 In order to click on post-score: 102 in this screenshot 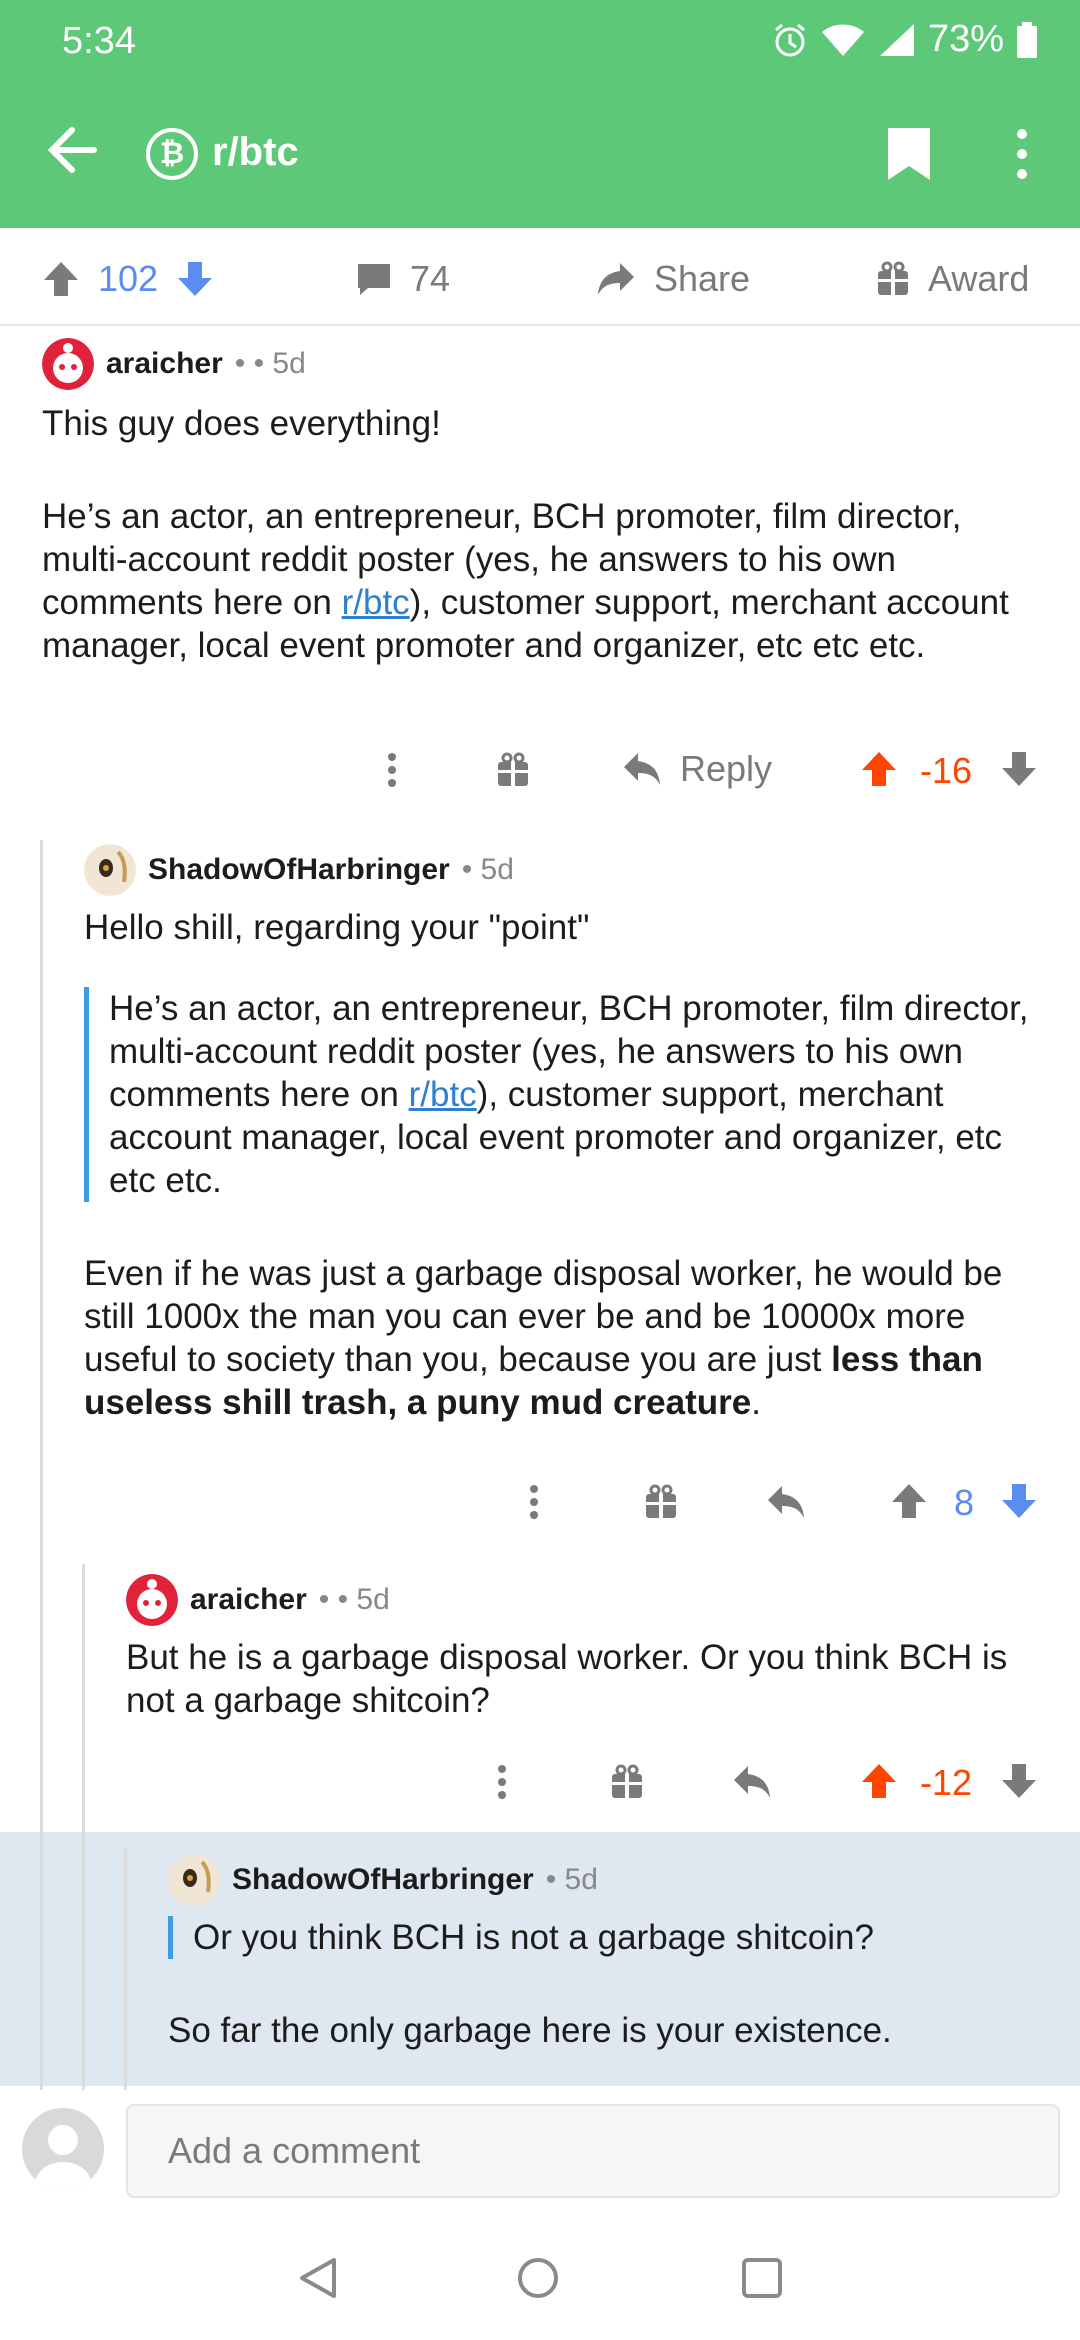, I will do `click(128, 278)`.